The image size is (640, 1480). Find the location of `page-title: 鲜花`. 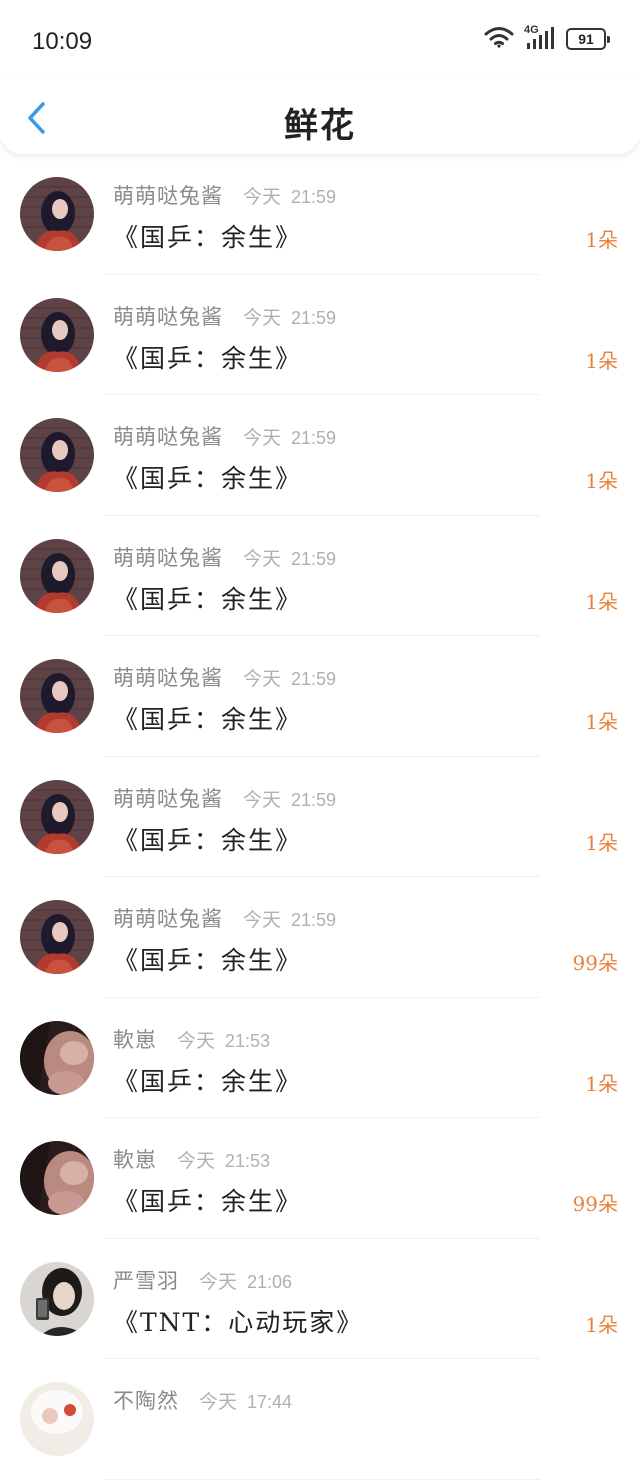

page-title: 鲜花 is located at coordinates (320, 126).